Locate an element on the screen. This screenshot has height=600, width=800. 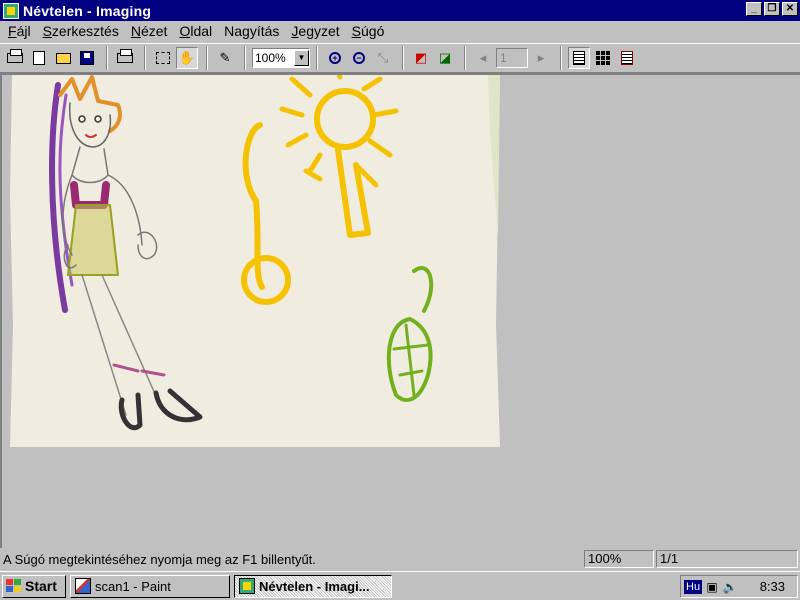
zoom-out-button: − is located at coordinates (359, 58).